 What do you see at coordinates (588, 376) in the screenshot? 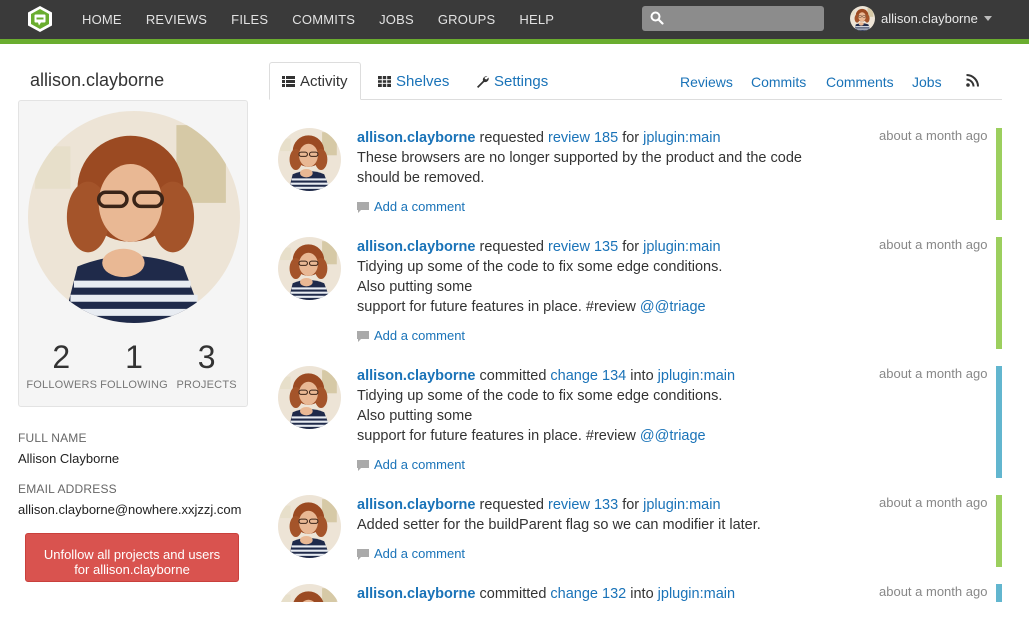
I see `activity-object-link: change 134` at bounding box center [588, 376].